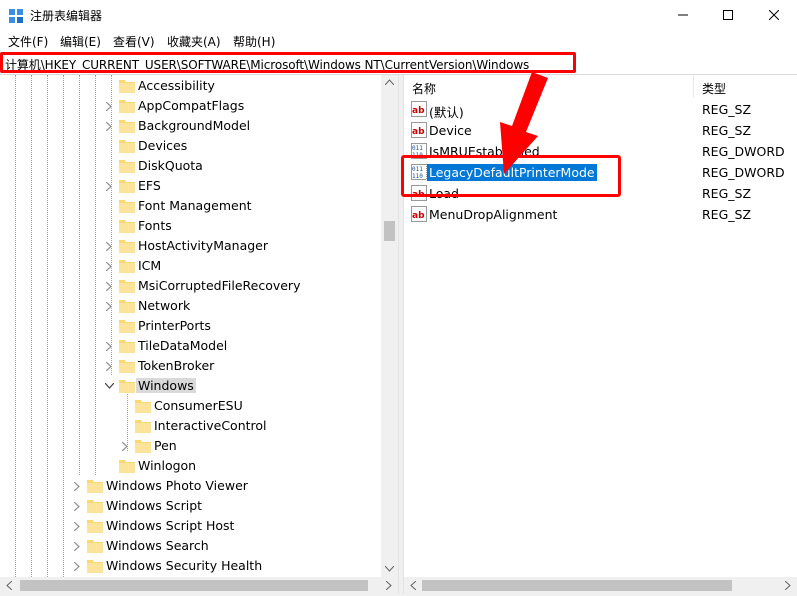 Image resolution: width=797 pixels, height=596 pixels. Describe the element at coordinates (577, 585) in the screenshot. I see `values-horizontal-thumb` at that location.